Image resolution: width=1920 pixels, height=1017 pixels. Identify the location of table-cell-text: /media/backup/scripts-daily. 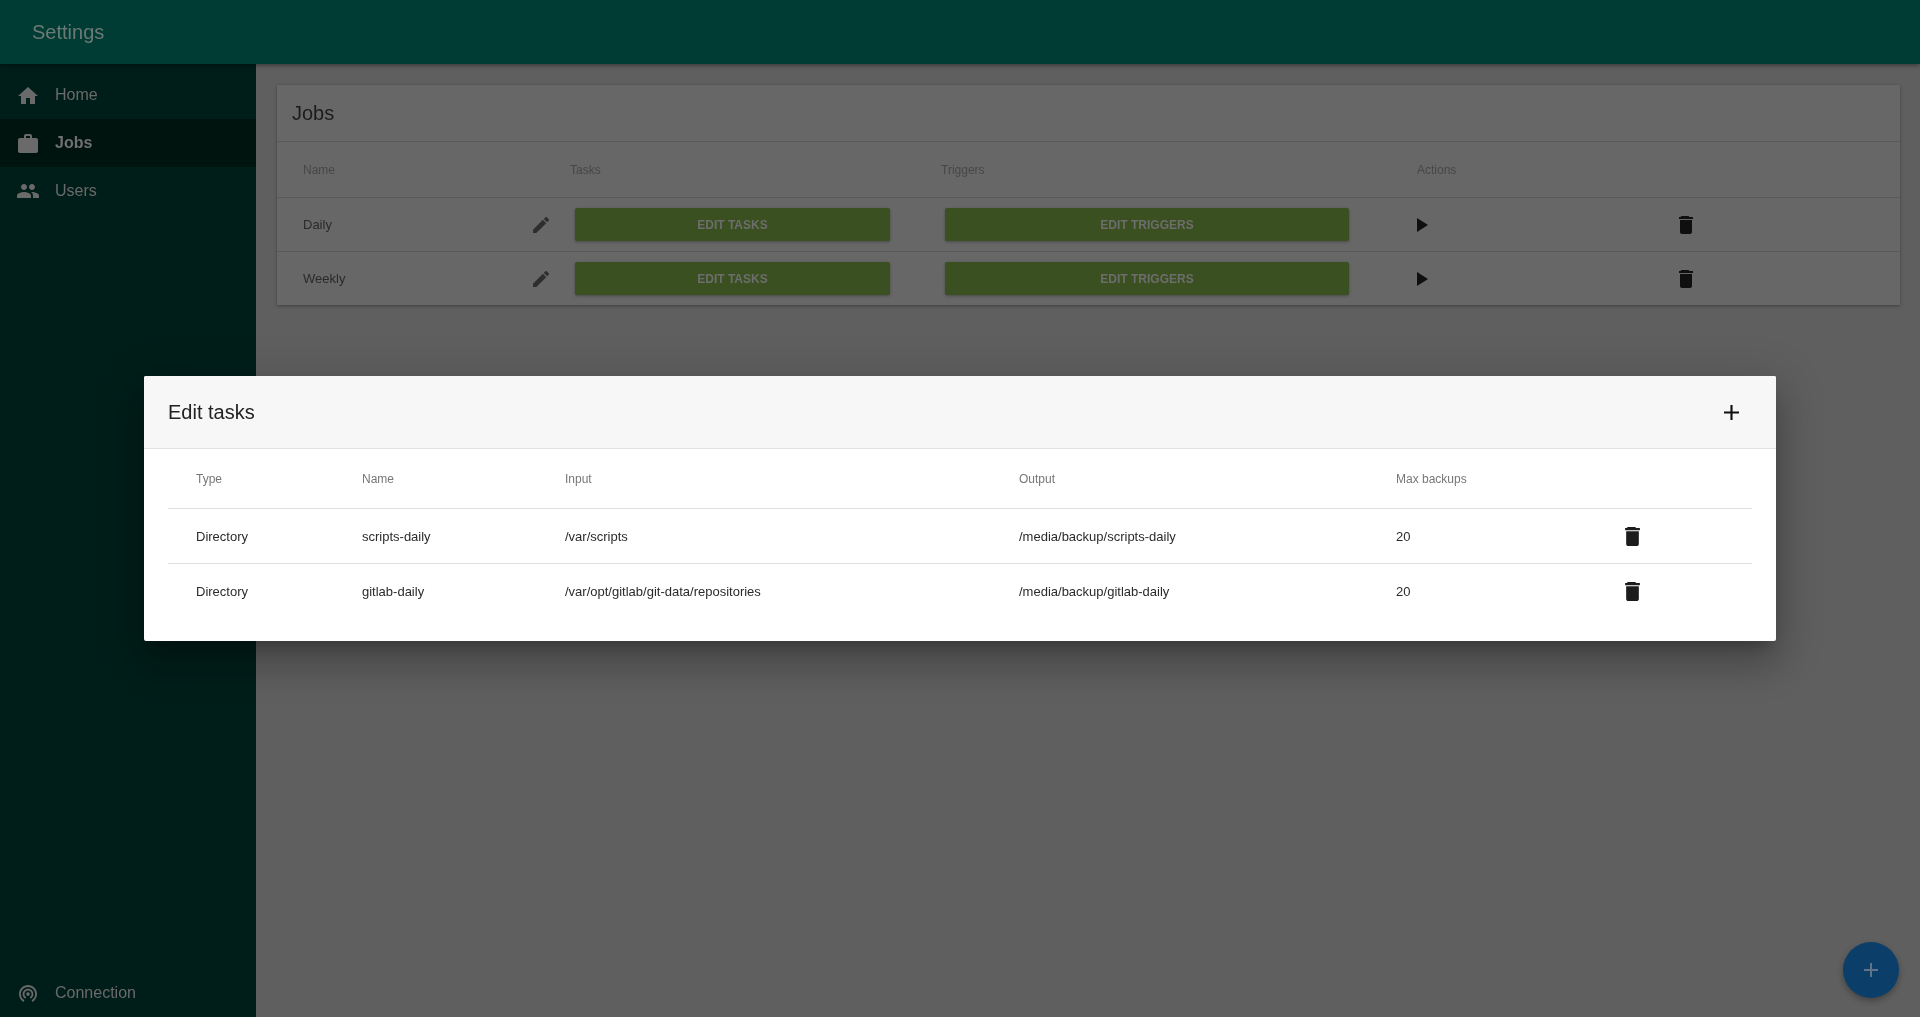
(1097, 536).